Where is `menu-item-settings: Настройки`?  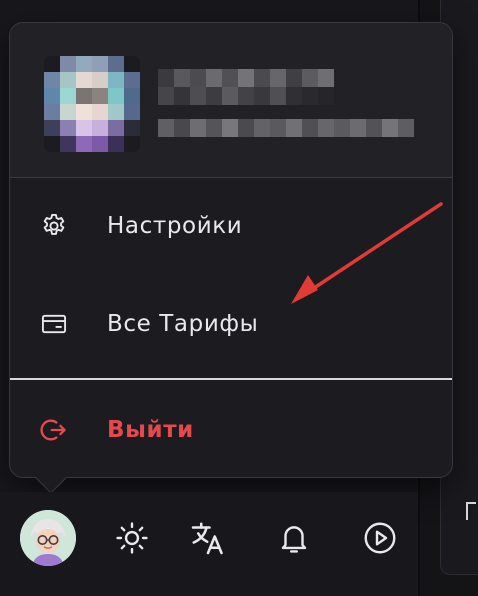 menu-item-settings: Настройки is located at coordinates (231, 226).